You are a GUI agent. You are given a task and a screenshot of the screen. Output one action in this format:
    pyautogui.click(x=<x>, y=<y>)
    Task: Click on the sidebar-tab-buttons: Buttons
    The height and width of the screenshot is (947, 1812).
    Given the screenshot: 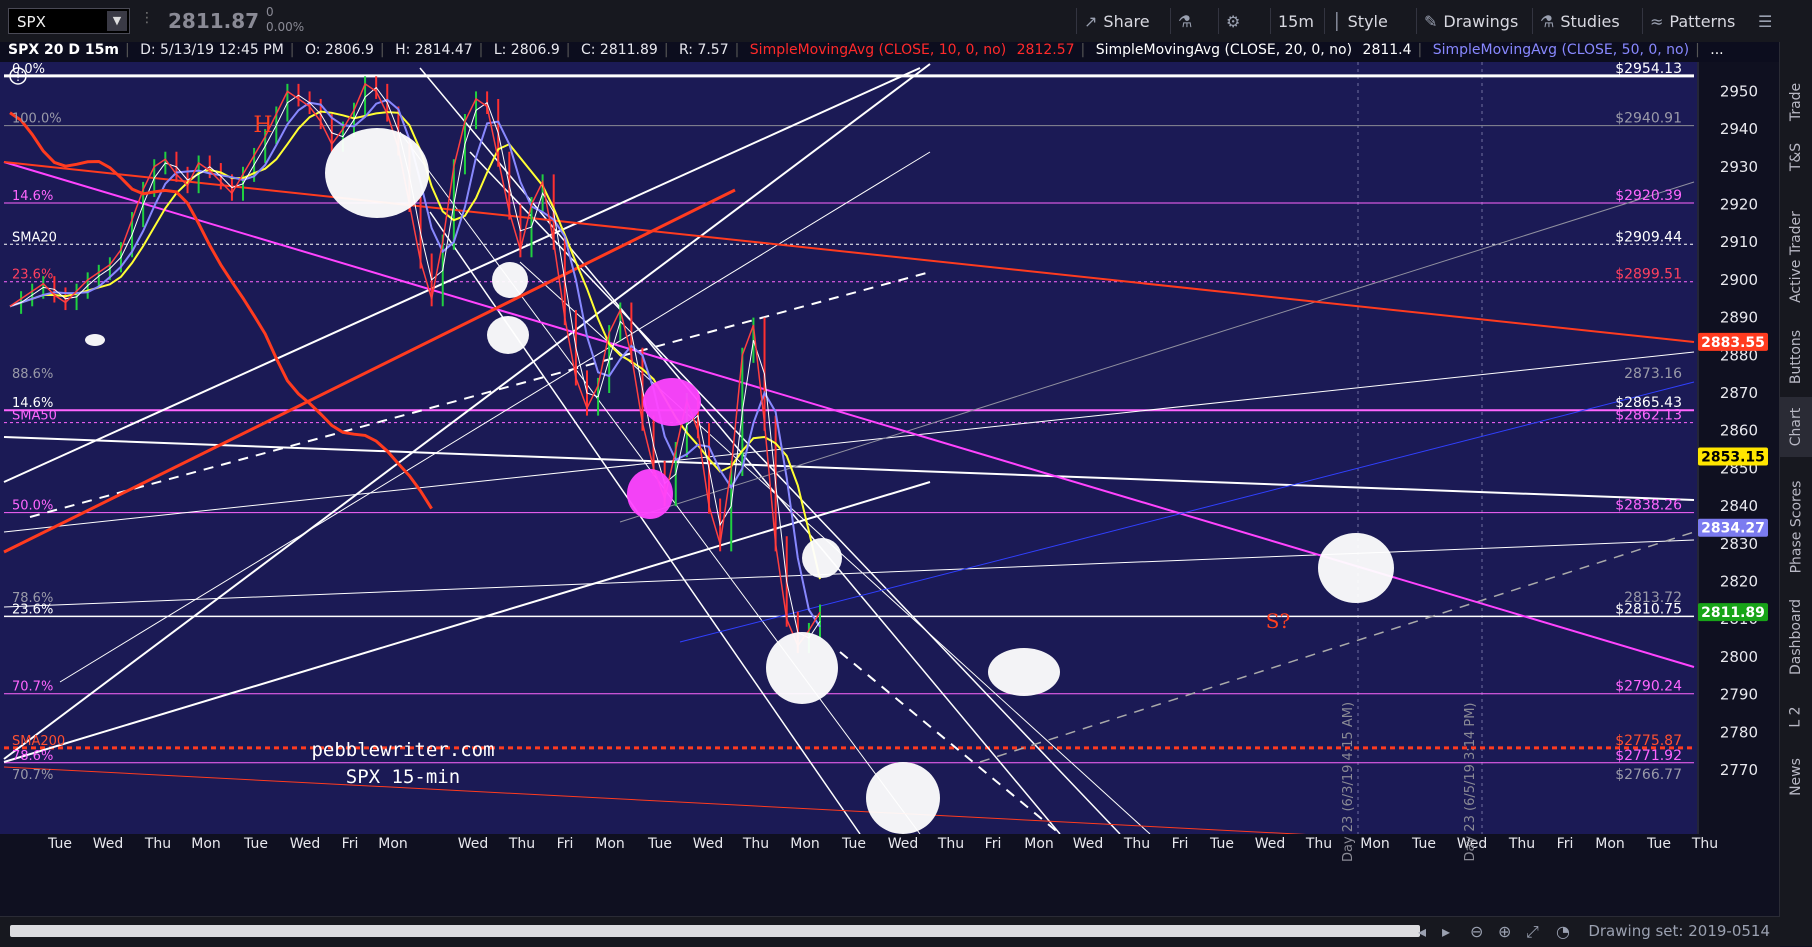 What is the action you would take?
    pyautogui.click(x=1796, y=357)
    